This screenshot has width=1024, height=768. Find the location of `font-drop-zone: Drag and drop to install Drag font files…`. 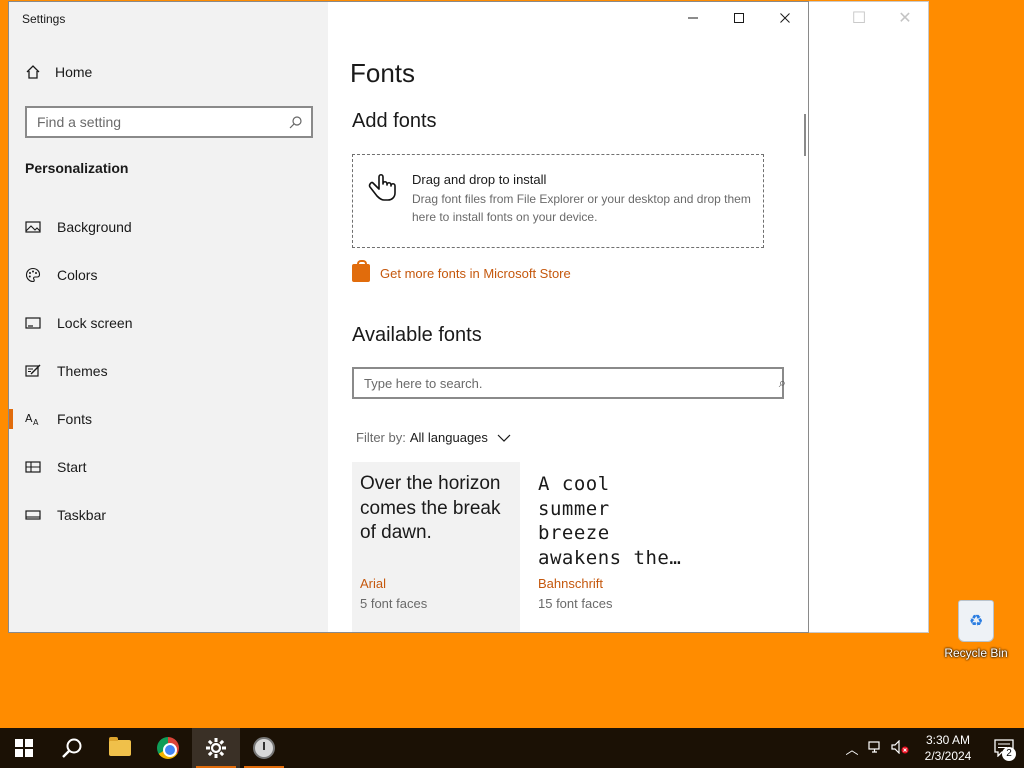

font-drop-zone: Drag and drop to install Drag font files… is located at coordinates (558, 201).